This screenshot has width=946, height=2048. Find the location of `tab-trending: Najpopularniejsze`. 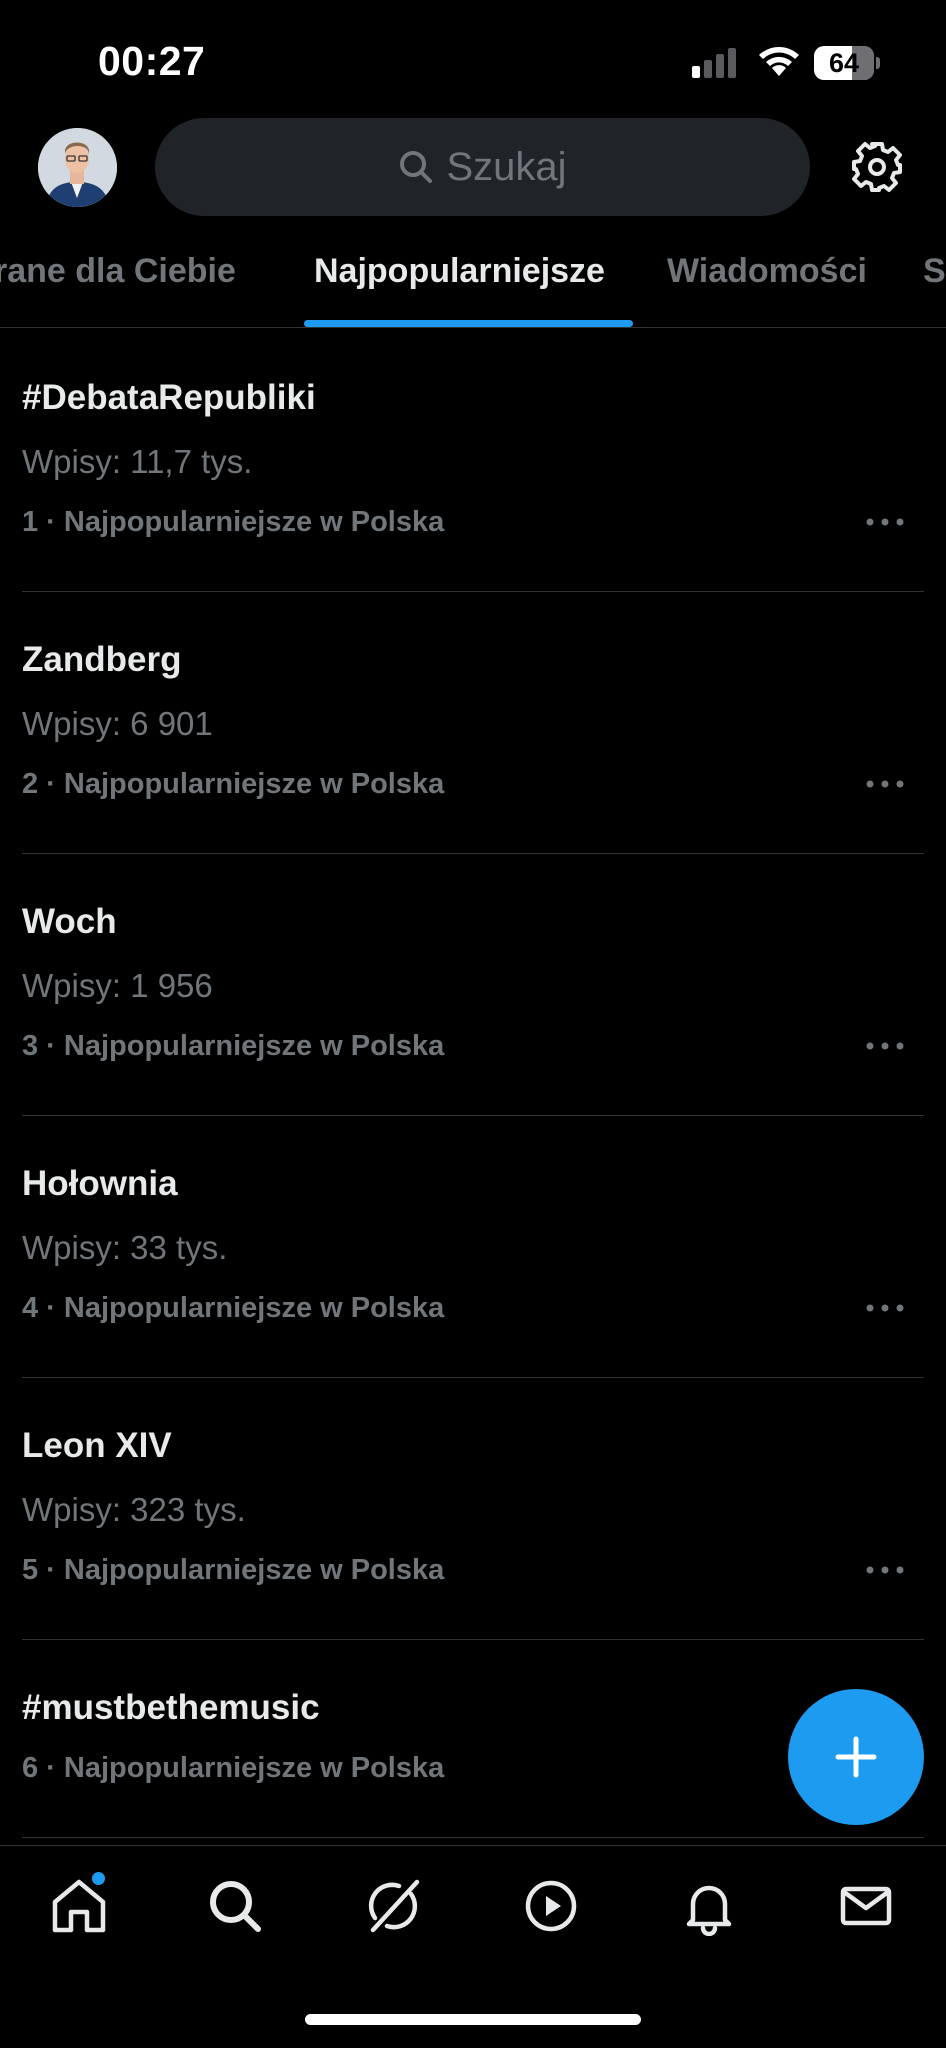

tab-trending: Najpopularniejsze is located at coordinates (459, 271).